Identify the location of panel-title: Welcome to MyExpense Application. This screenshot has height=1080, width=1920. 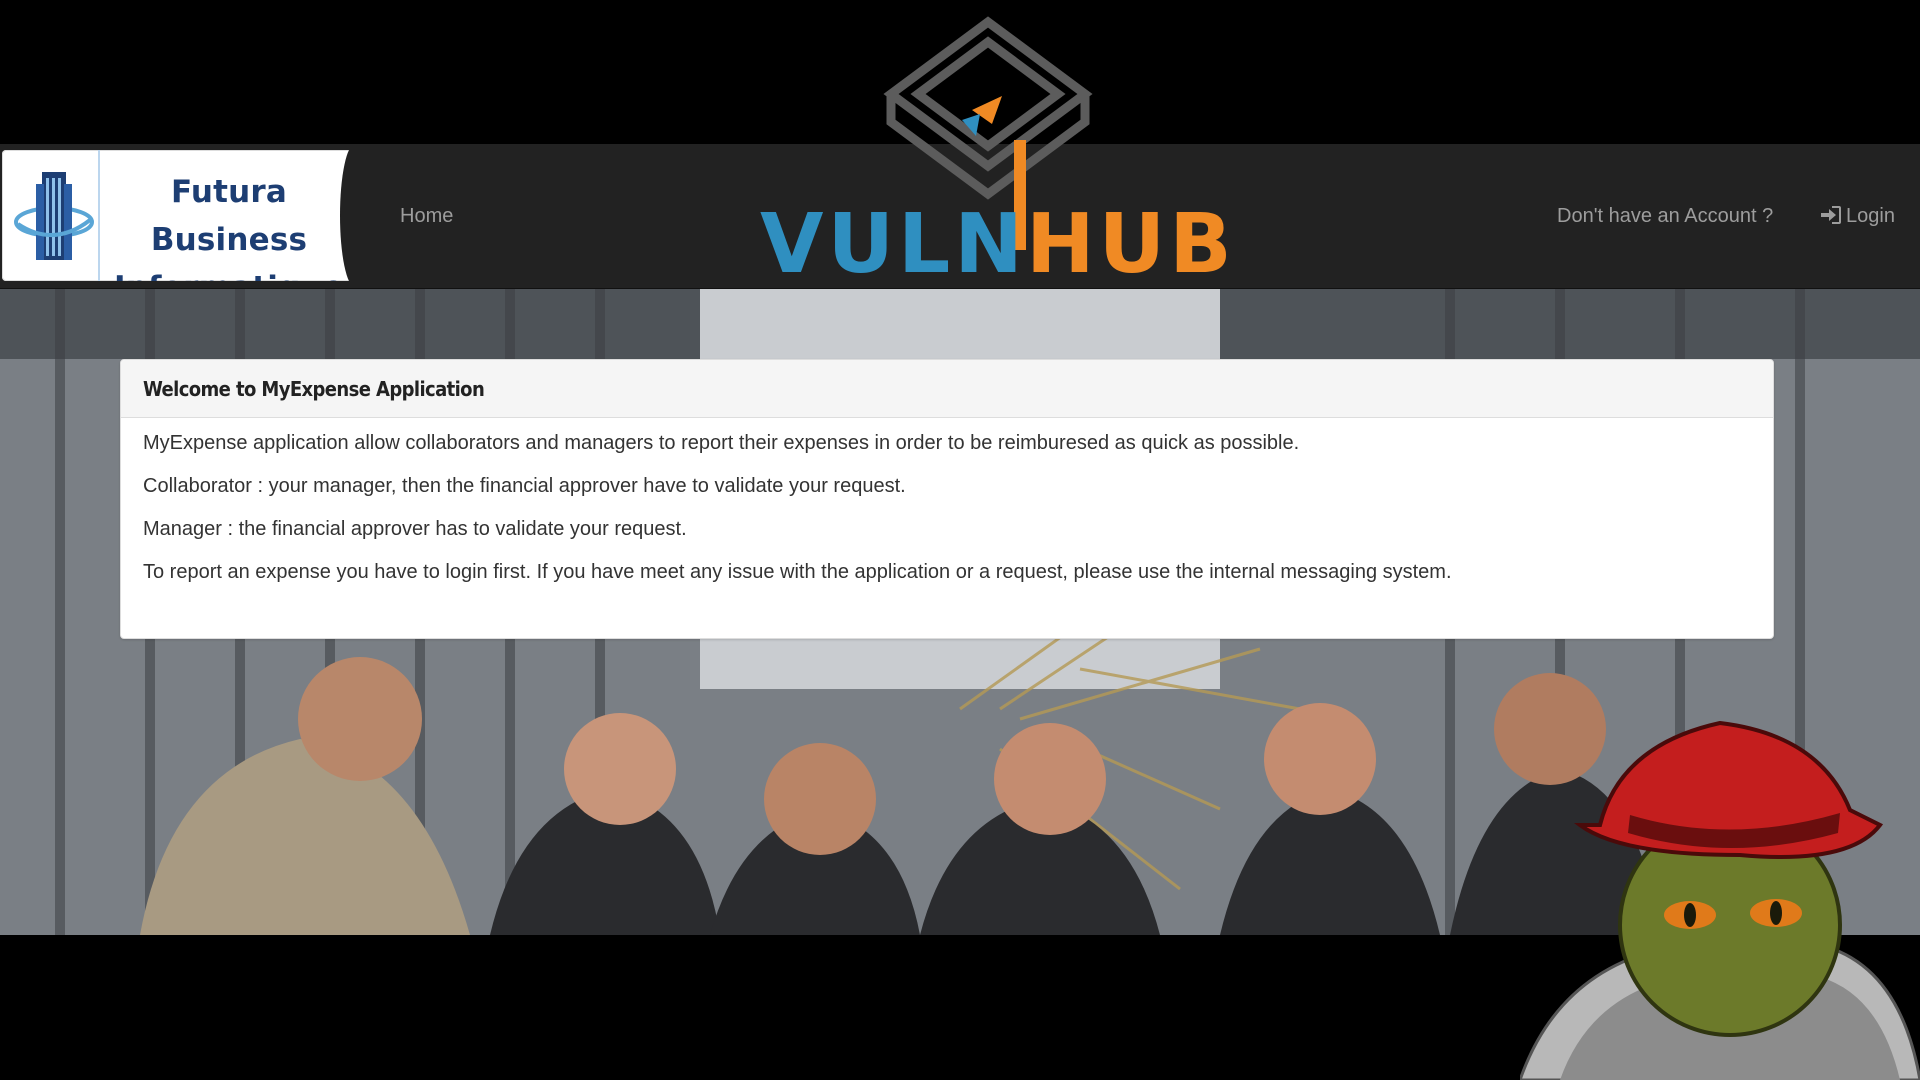
(947, 389).